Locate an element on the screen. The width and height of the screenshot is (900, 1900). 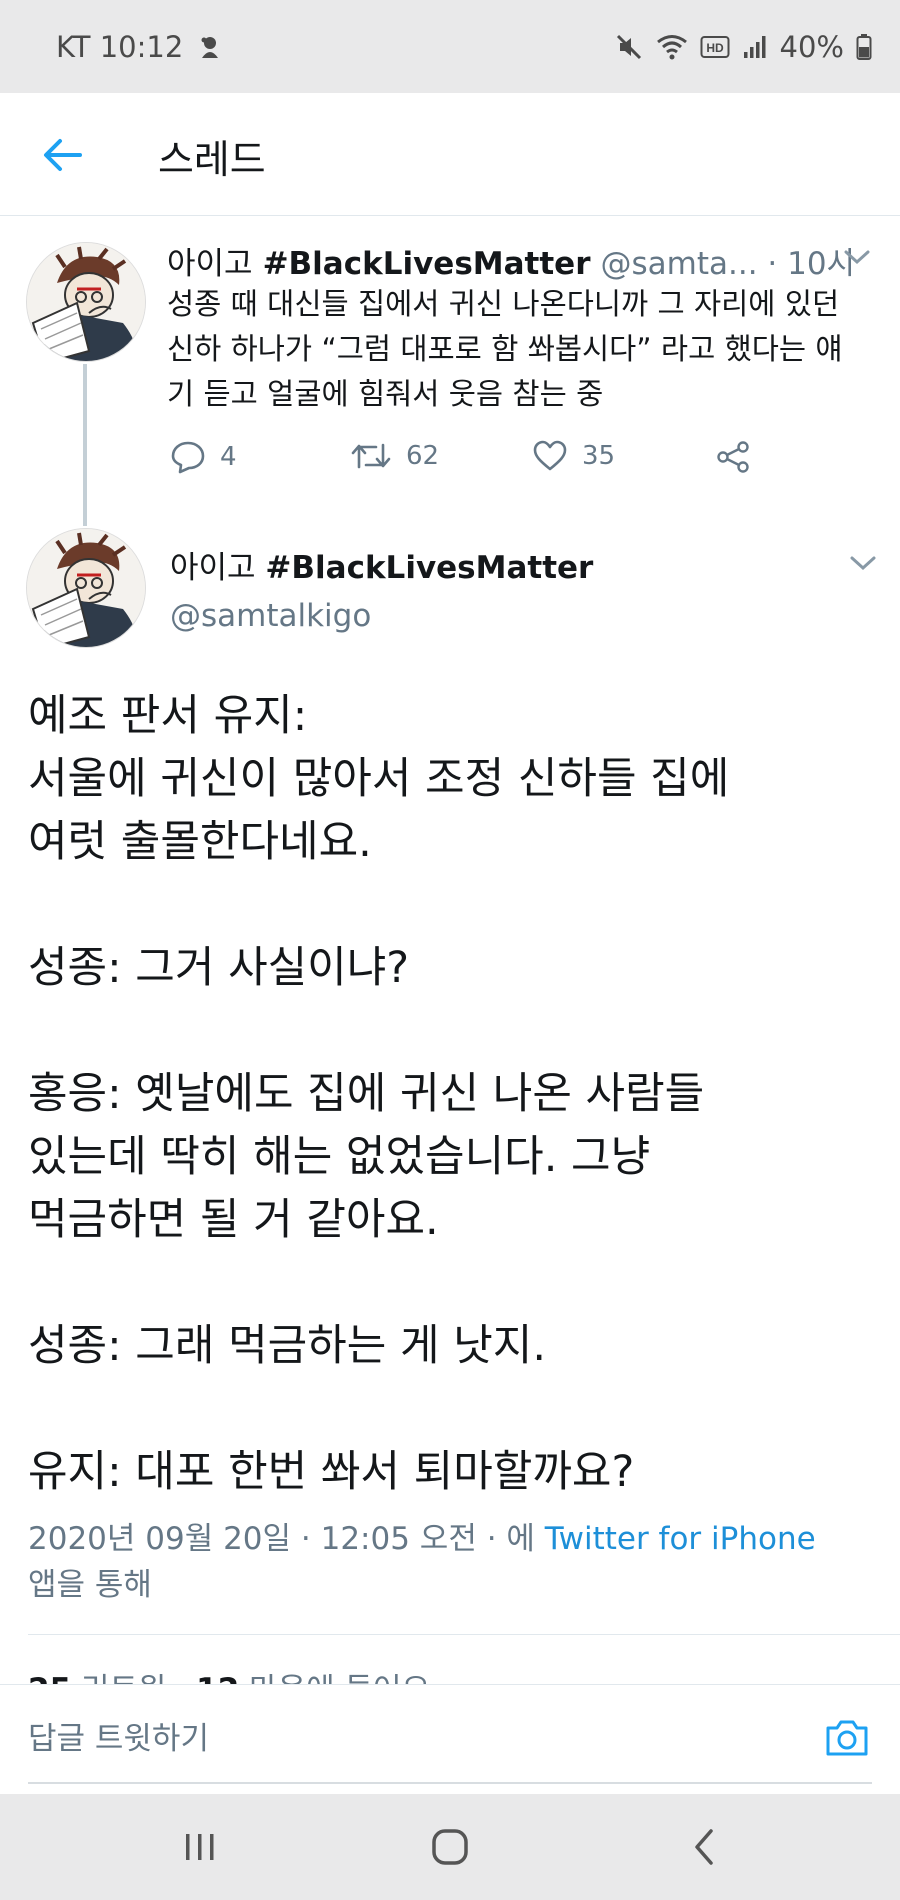
reply-input-underline is located at coordinates (450, 1783).